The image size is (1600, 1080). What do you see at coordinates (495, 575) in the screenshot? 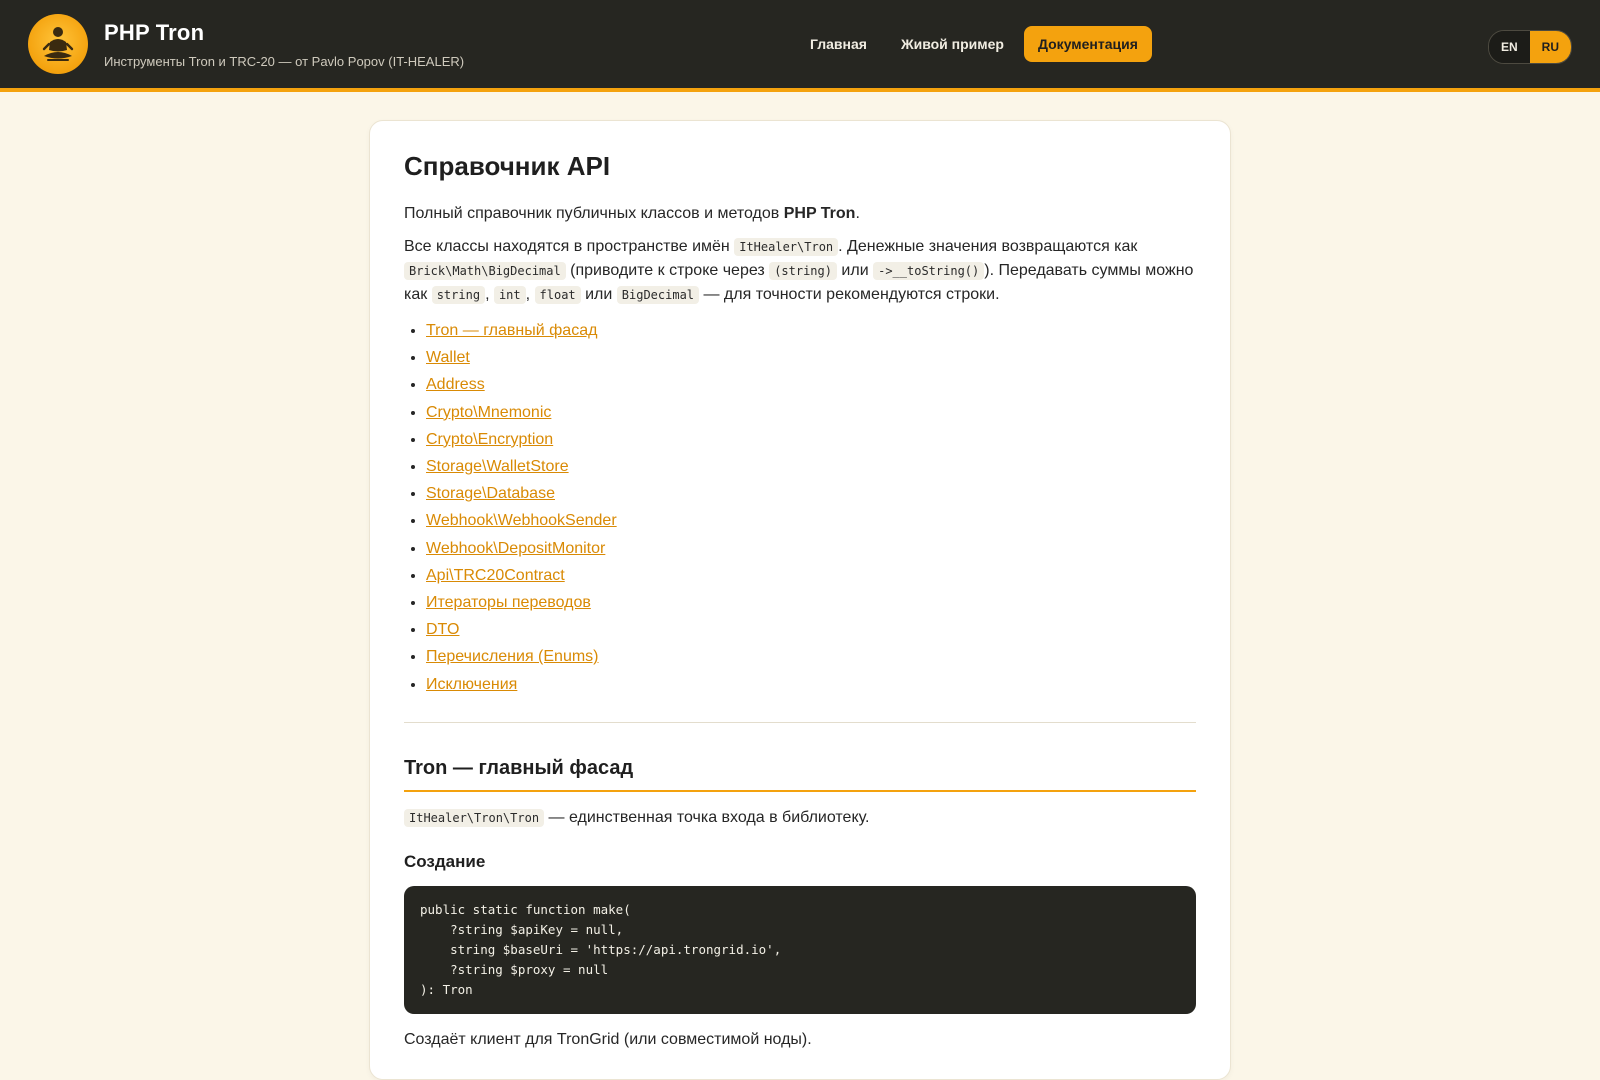
I see `toc-link-trc20contract: Api\TRC20Contract` at bounding box center [495, 575].